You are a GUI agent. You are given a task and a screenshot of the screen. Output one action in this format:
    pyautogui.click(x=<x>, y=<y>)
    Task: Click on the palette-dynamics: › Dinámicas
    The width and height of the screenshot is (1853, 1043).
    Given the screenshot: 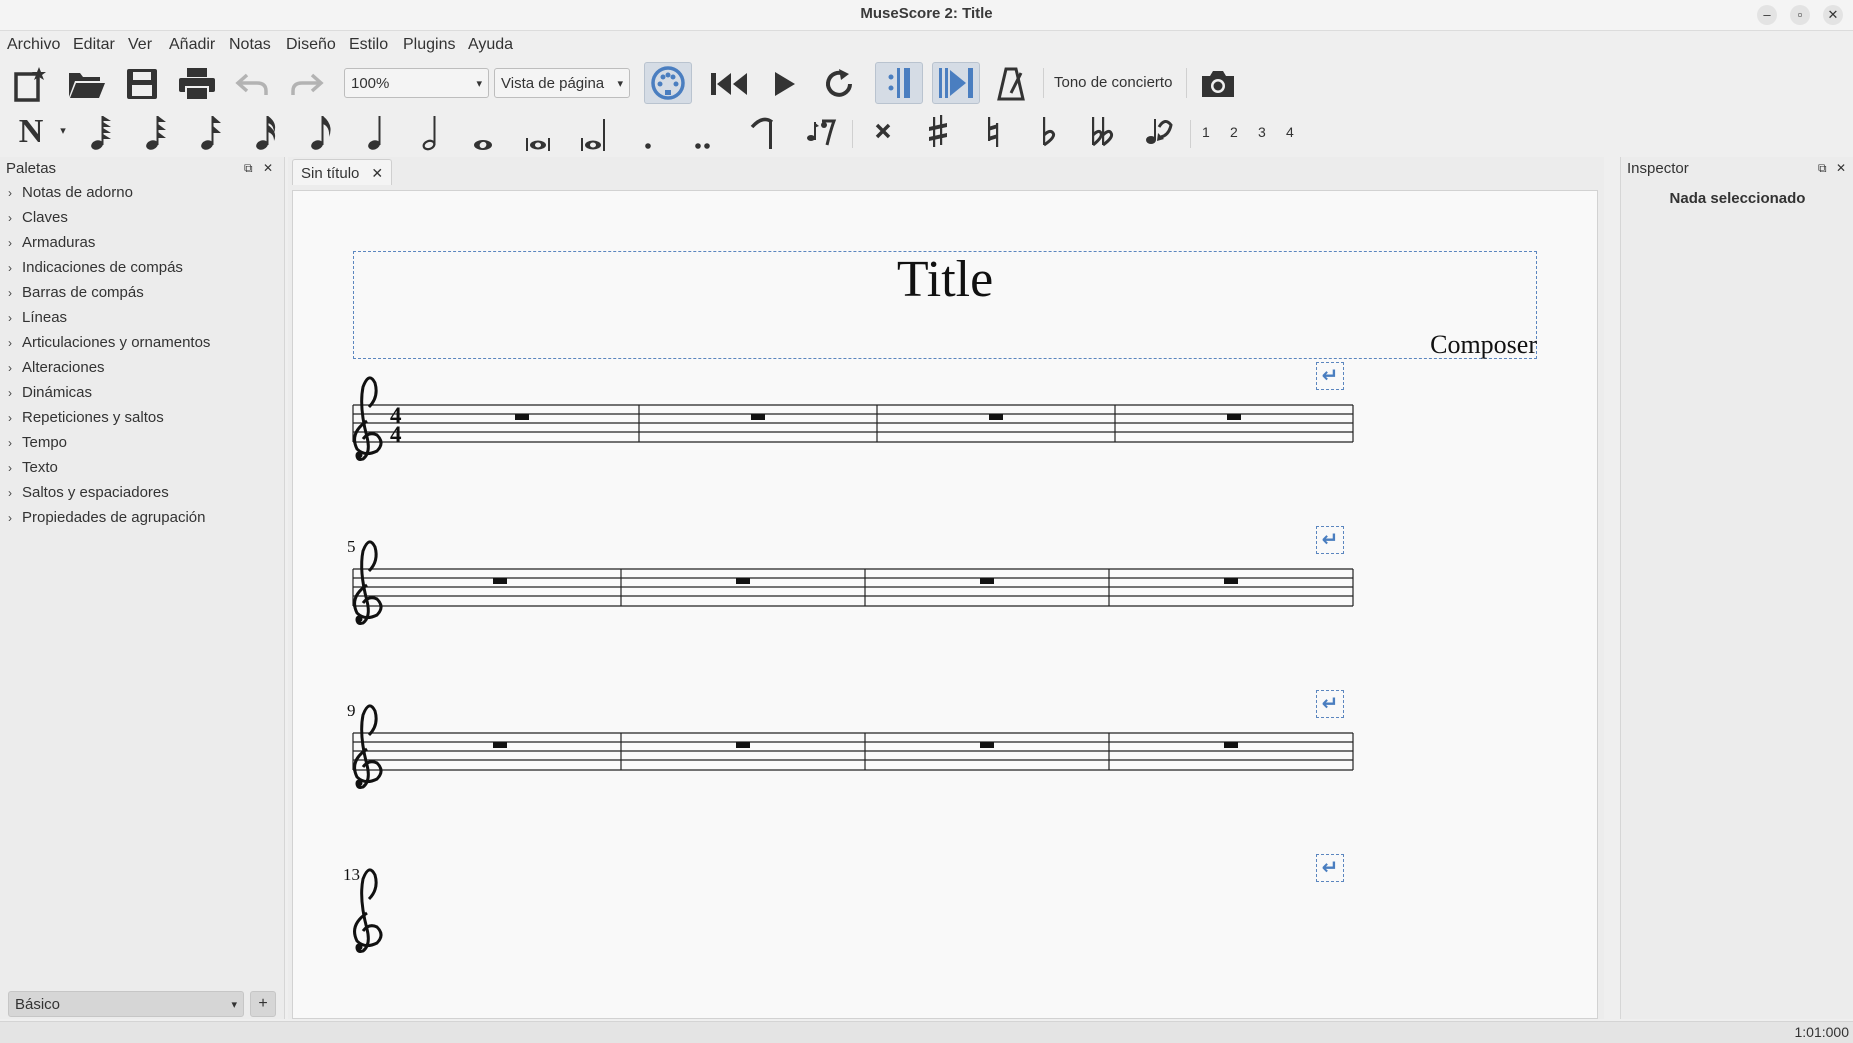 What is the action you would take?
    pyautogui.click(x=50, y=392)
    